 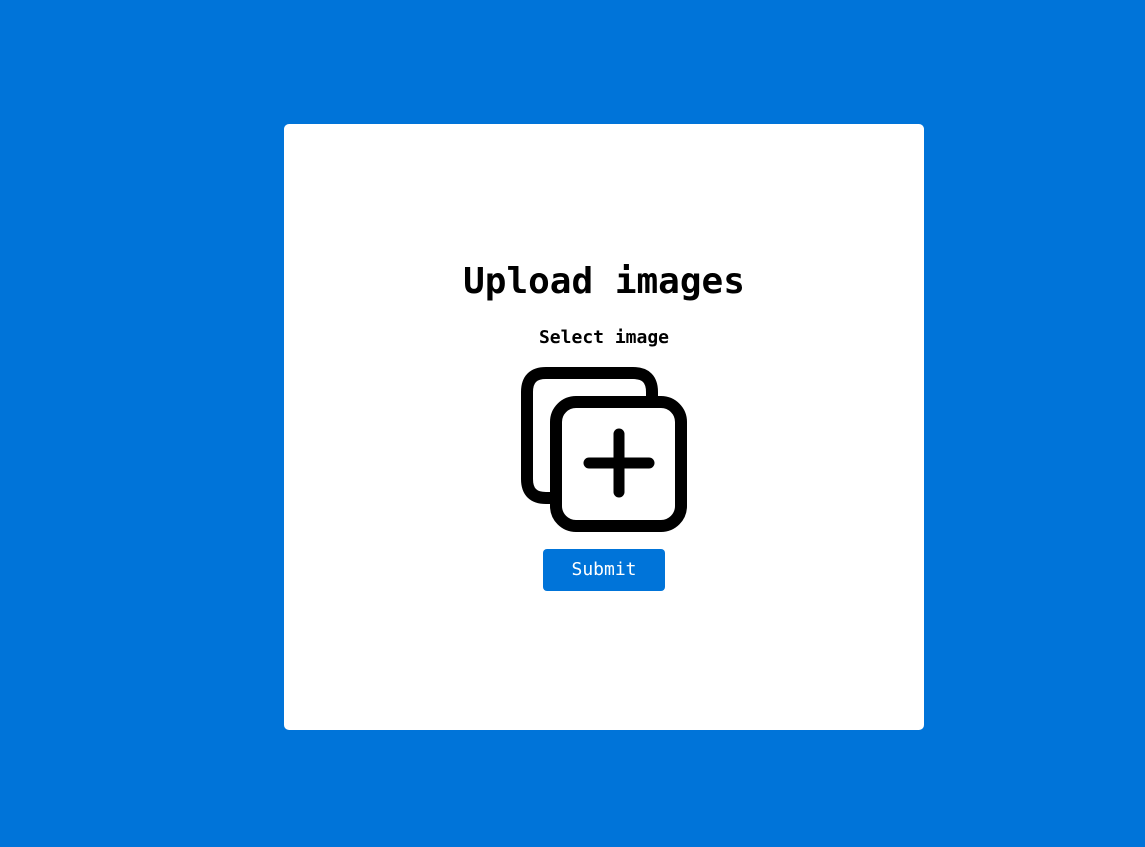 I want to click on submit-button: Submit, so click(x=604, y=570).